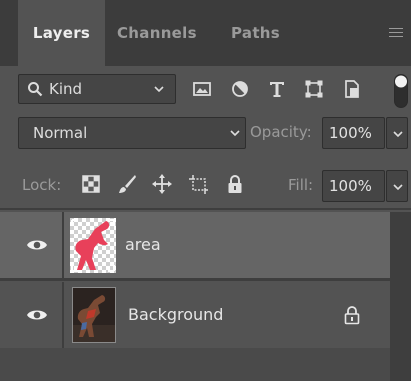  I want to click on shape-filter-icon, so click(314, 89).